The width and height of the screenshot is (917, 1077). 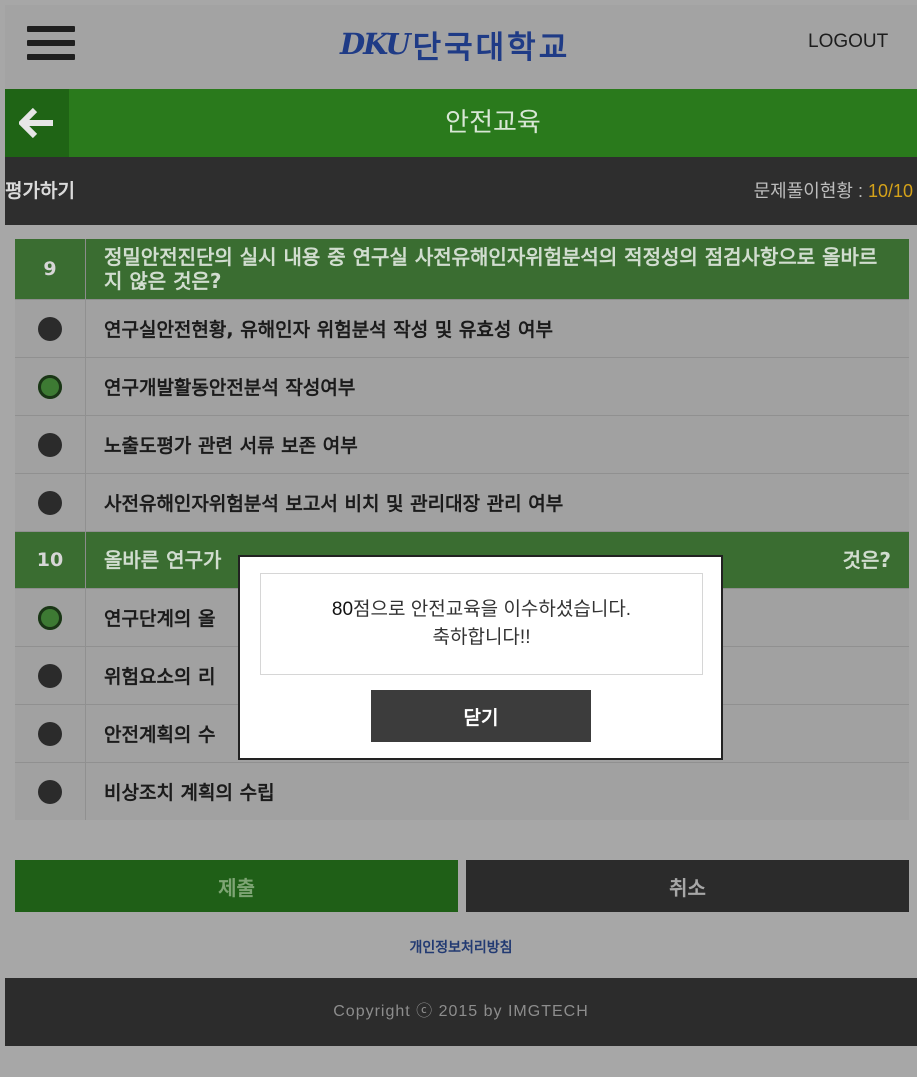 I want to click on score-value: 80, so click(x=342, y=609).